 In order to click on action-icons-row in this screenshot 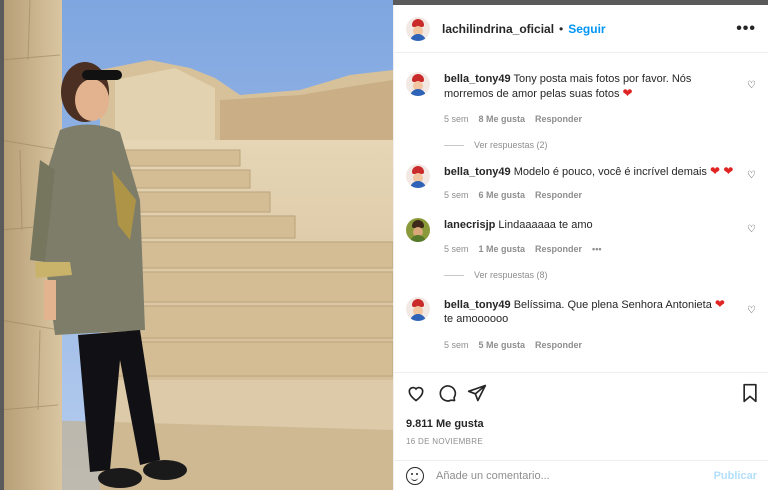, I will do `click(581, 395)`.